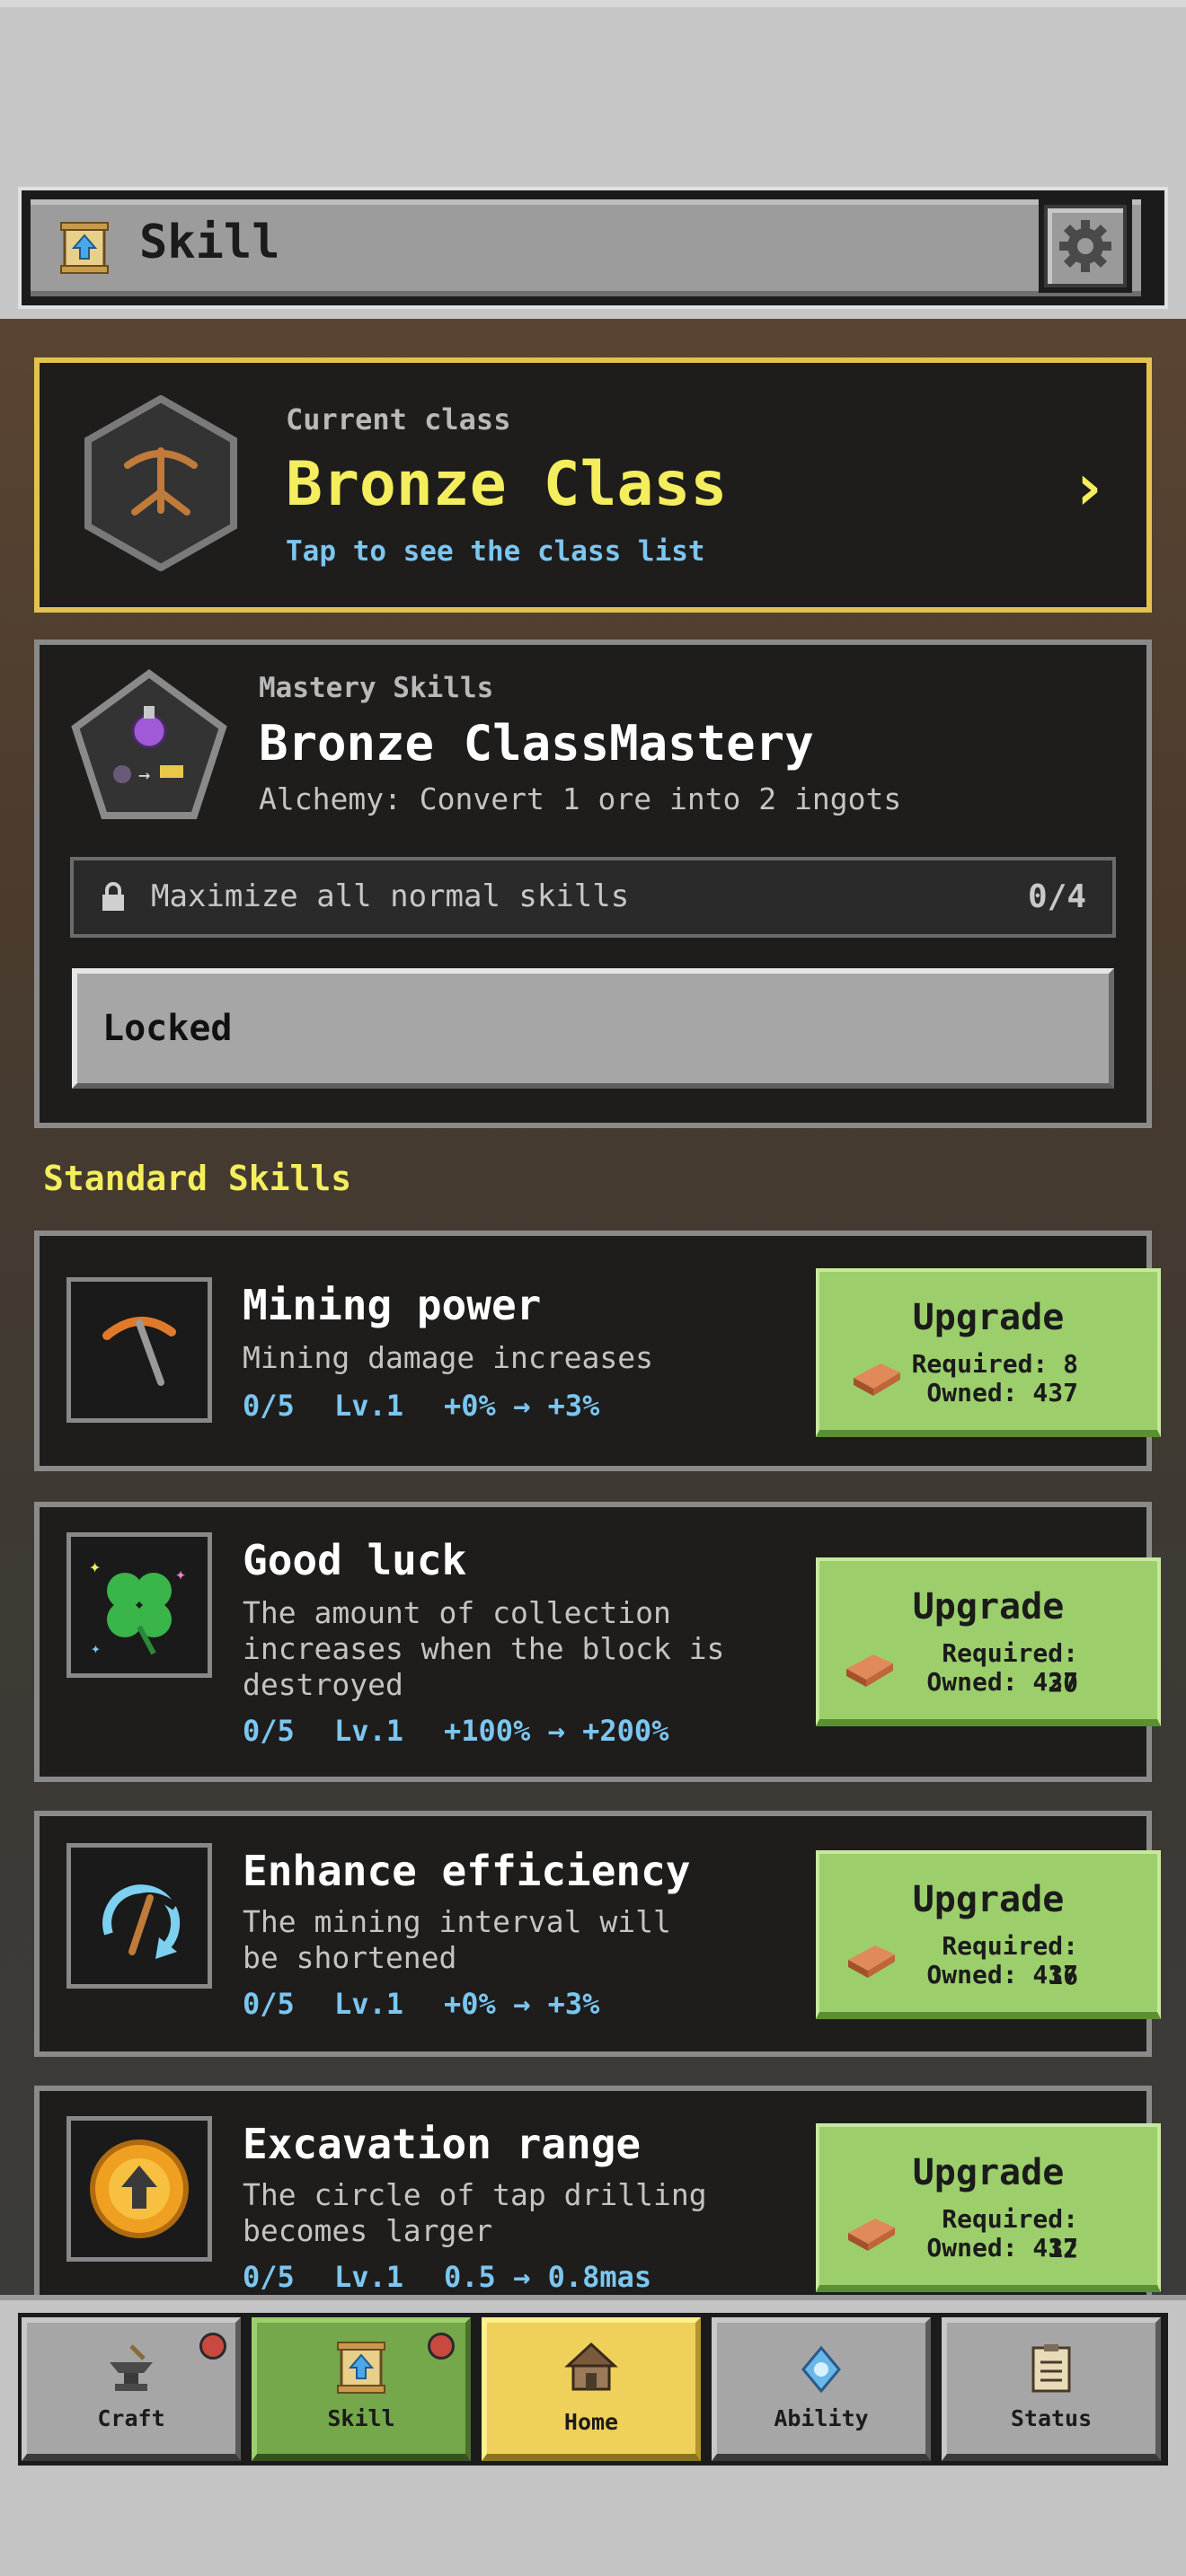  What do you see at coordinates (197, 1178) in the screenshot?
I see `section-title: Standard Skills` at bounding box center [197, 1178].